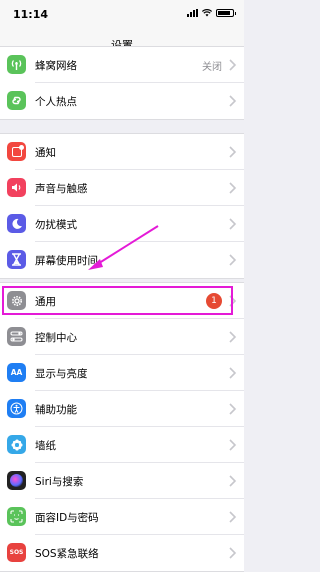  I want to click on sos-icon: SOS, so click(16, 552).